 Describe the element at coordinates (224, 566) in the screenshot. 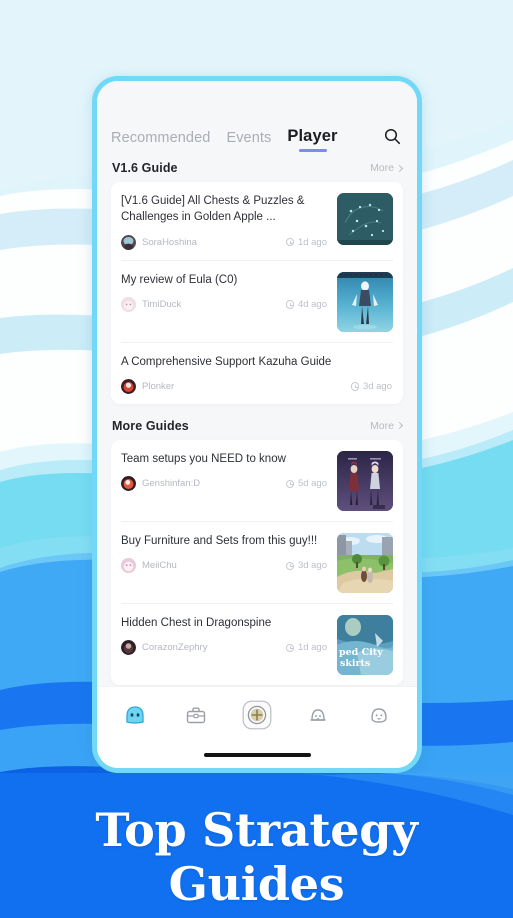

I see `post-meta: MeiiChu 3d ago` at that location.